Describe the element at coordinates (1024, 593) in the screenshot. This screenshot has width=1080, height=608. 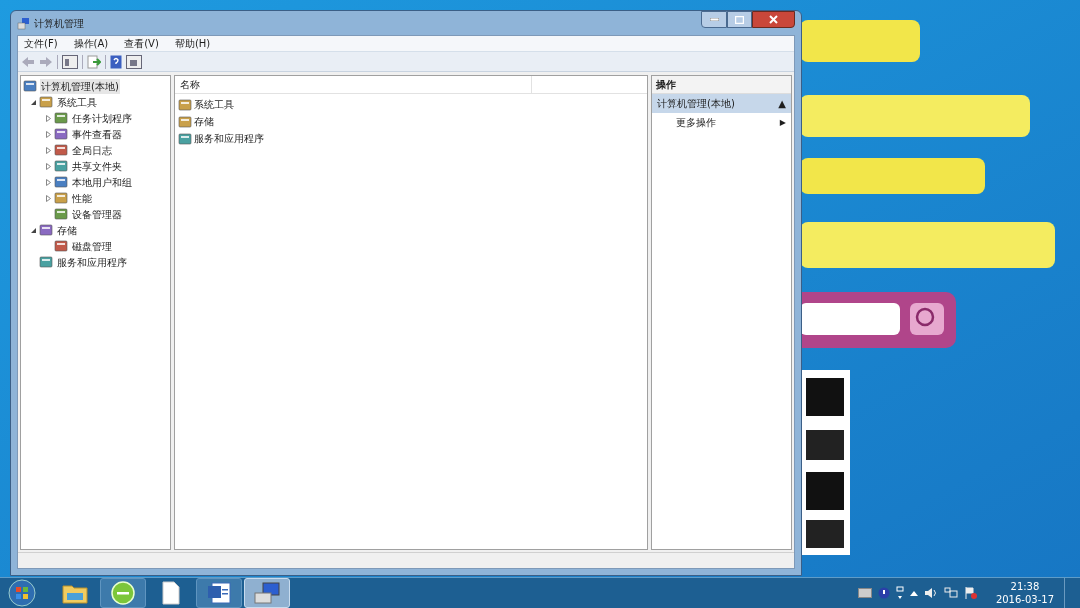
I see `clock: 21:38 2016-03-17` at that location.